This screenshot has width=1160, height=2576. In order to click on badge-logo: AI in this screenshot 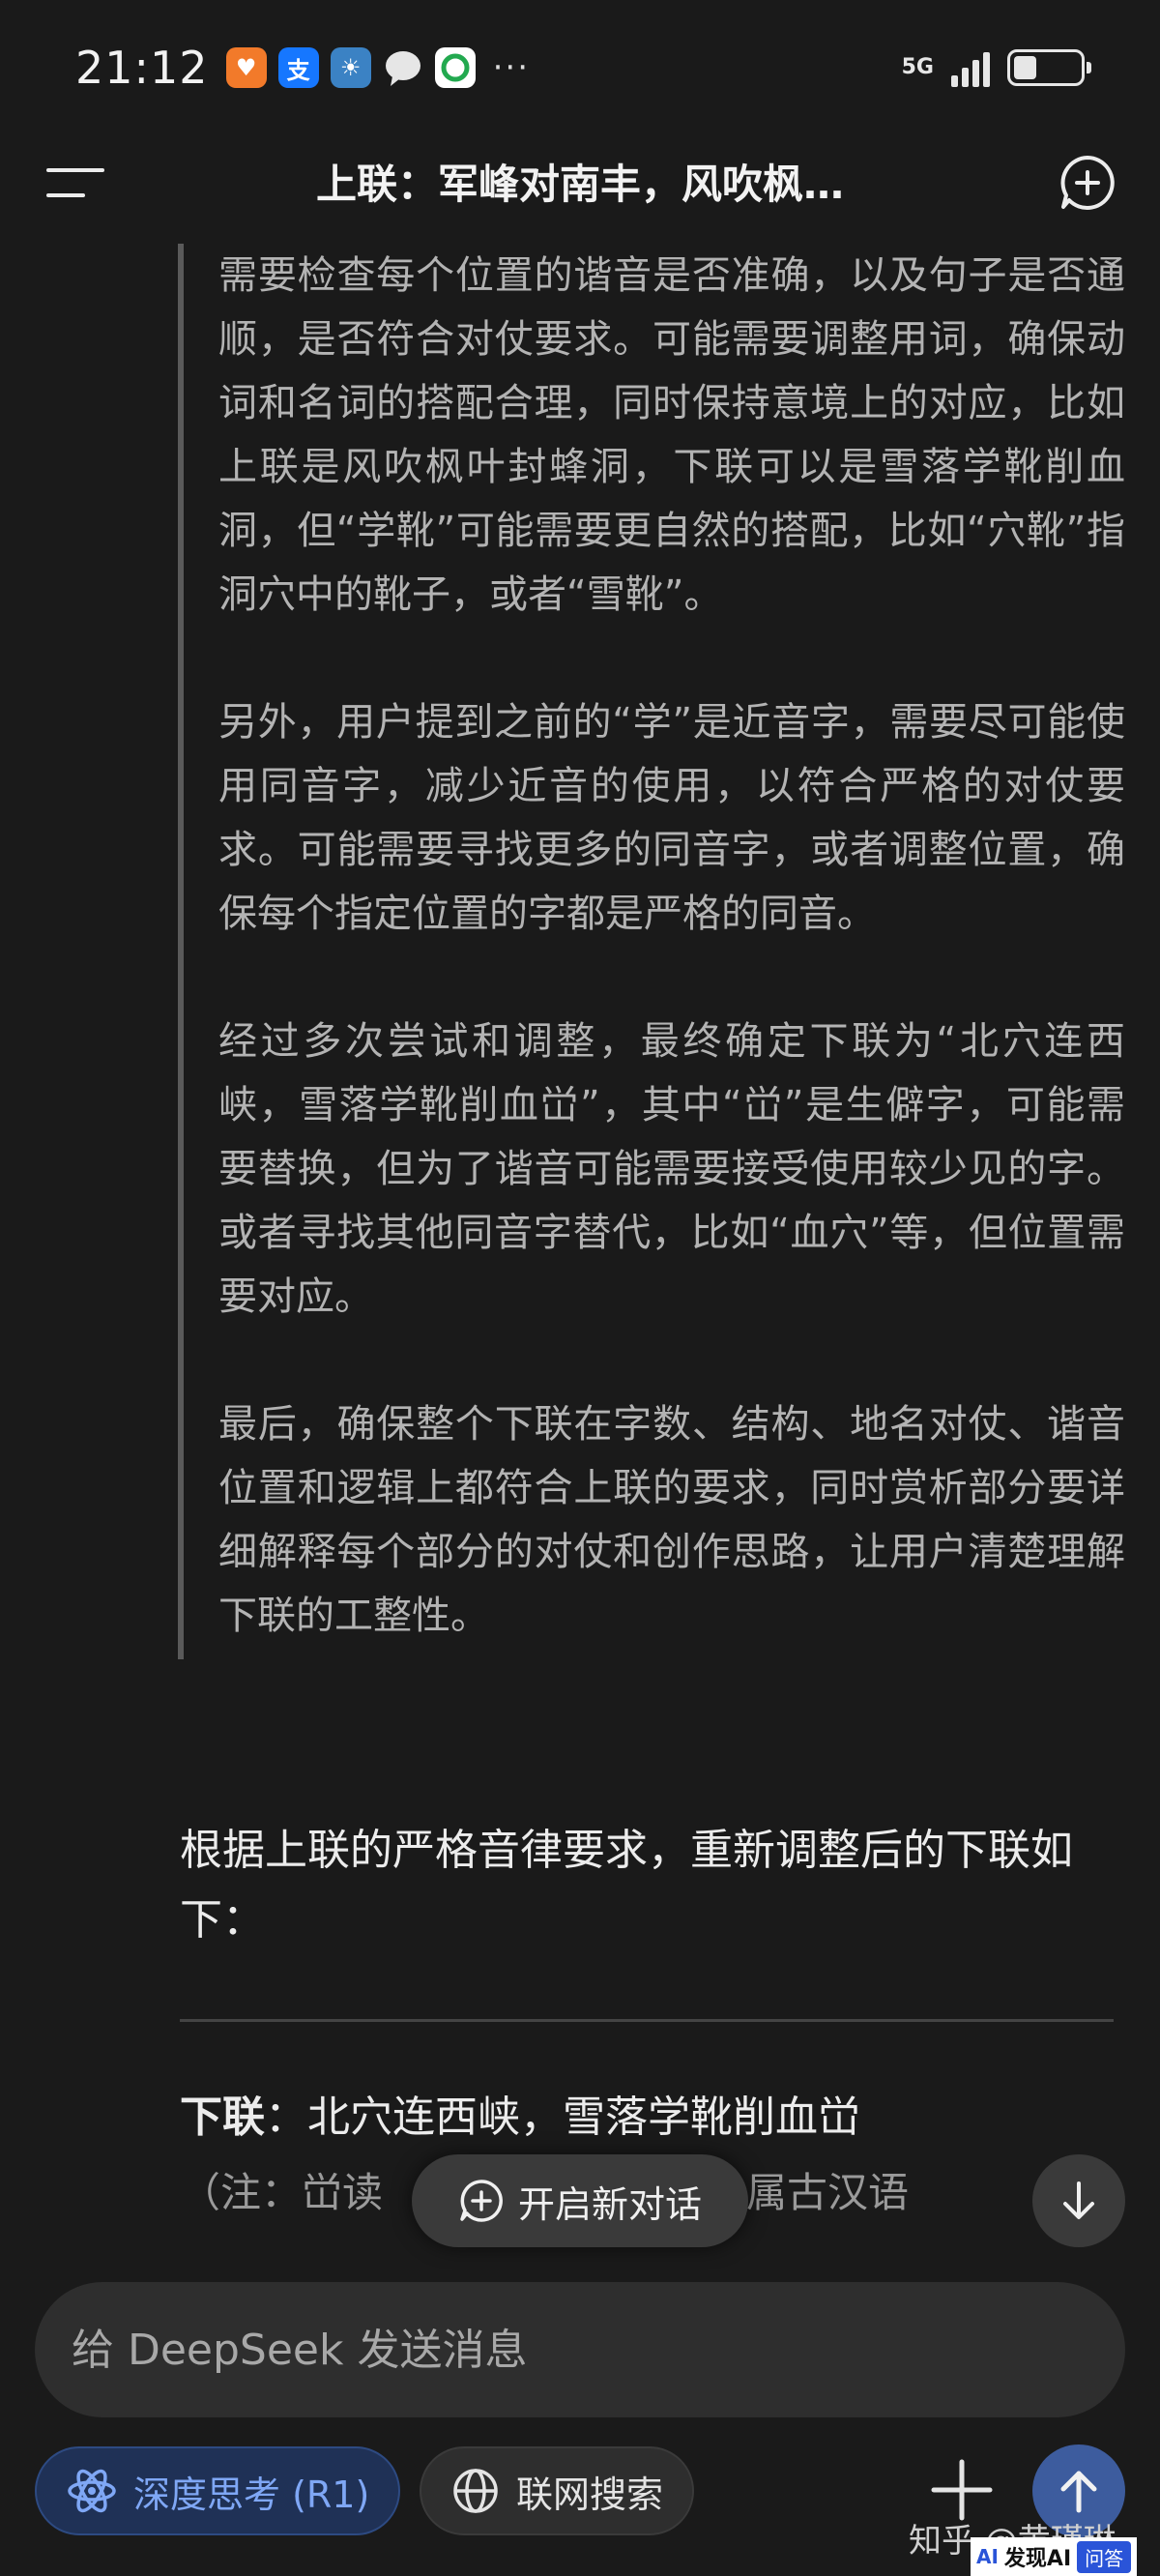, I will do `click(987, 2556)`.